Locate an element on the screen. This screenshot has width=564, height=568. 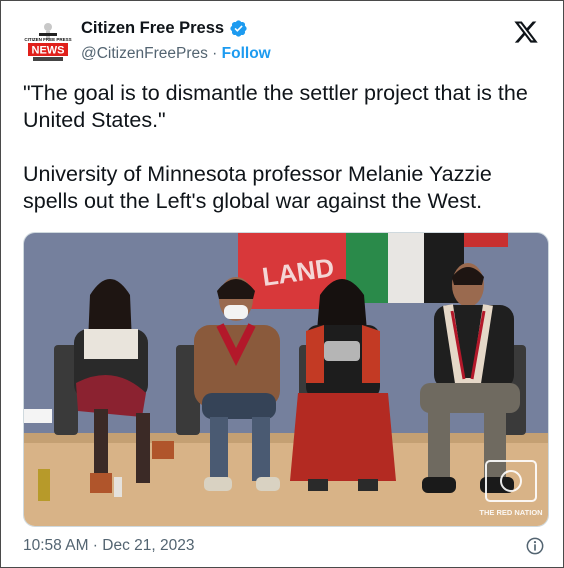
author-avatar: CITIZEN FREE PRESS NEWS is located at coordinates (48, 42).